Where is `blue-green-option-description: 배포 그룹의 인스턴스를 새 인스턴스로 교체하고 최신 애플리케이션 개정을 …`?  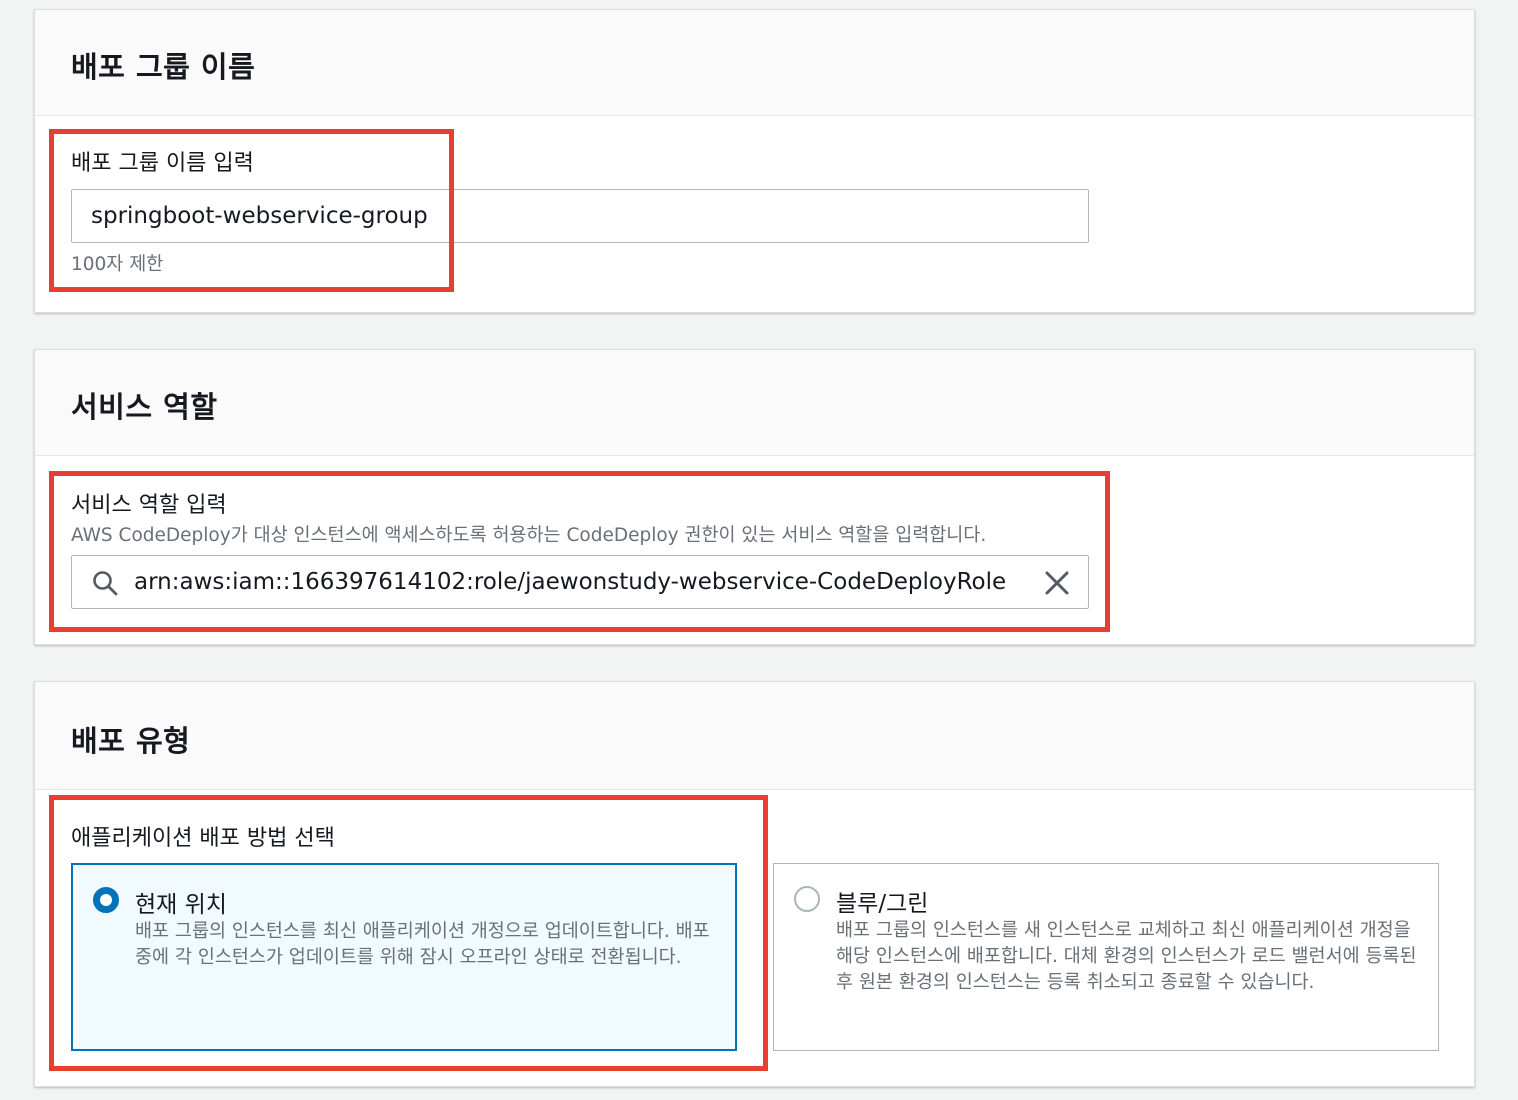 blue-green-option-description: 배포 그룹의 인스턴스를 새 인스턴스로 교체하고 최신 애플리케이션 개정을 … is located at coordinates (1126, 956).